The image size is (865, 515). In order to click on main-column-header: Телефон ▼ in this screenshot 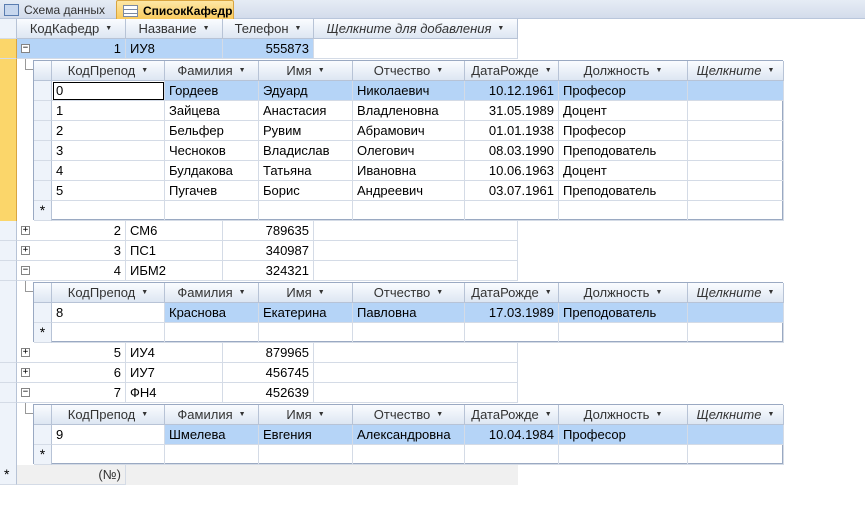, I will do `click(268, 29)`.